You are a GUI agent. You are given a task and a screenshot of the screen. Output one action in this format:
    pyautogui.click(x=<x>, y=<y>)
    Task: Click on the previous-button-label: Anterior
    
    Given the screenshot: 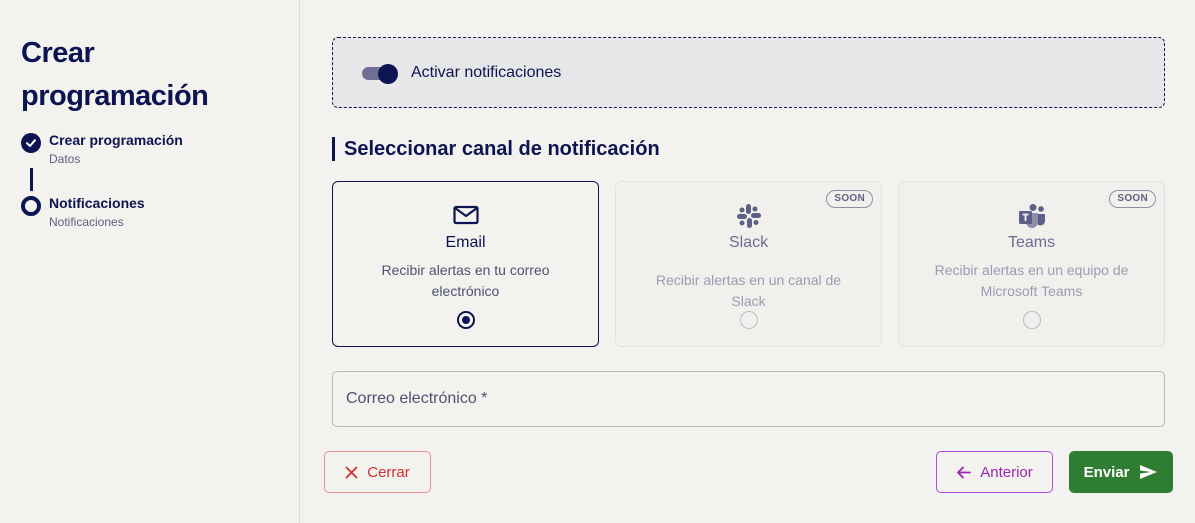 What is the action you would take?
    pyautogui.click(x=1006, y=472)
    